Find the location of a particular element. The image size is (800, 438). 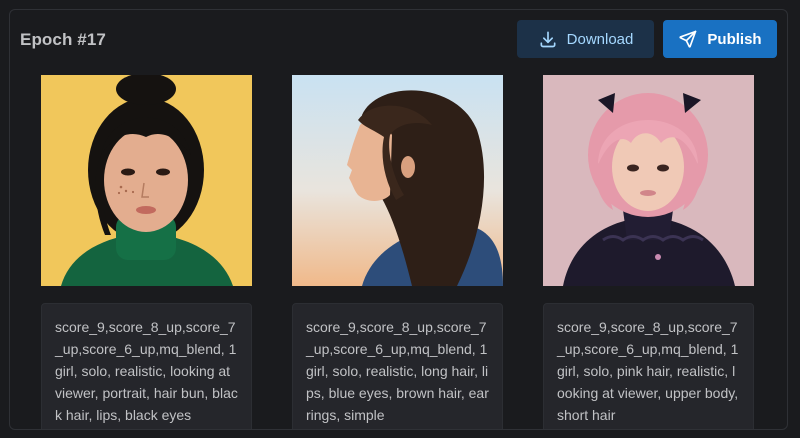

epoch-title: Epoch #17 is located at coordinates (63, 39).